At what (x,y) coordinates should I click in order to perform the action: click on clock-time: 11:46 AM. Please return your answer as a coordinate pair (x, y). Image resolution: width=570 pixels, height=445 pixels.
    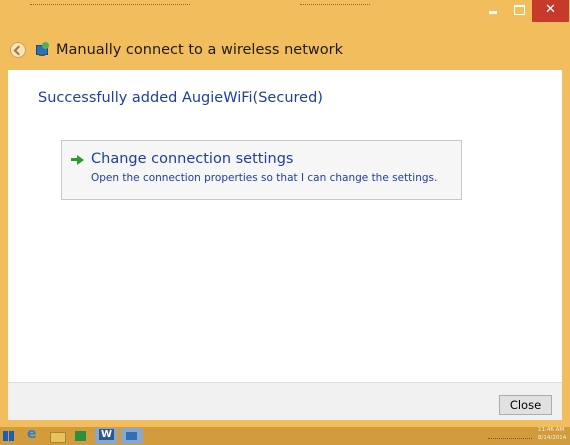
    Looking at the image, I should click on (551, 430).